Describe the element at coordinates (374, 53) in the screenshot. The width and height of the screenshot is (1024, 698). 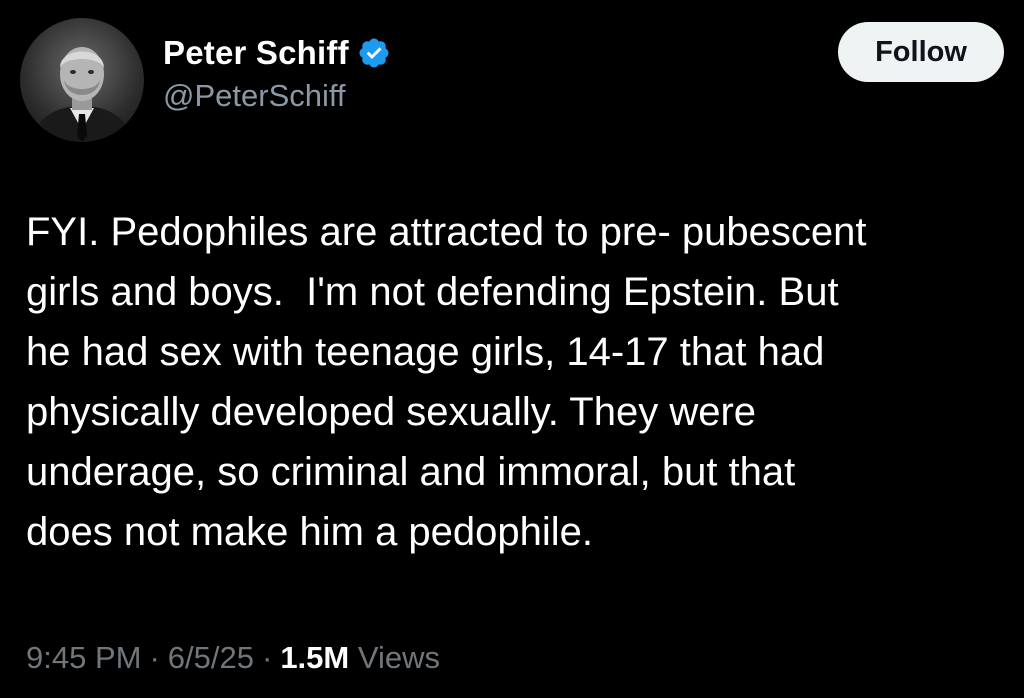
I see `verified-badge-icon` at that location.